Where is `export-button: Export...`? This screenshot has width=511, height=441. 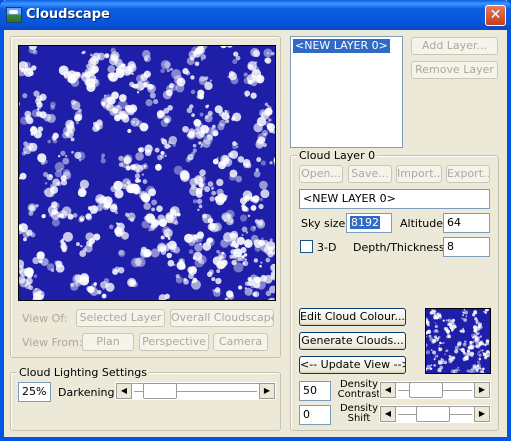
export-button: Export... is located at coordinates (468, 174).